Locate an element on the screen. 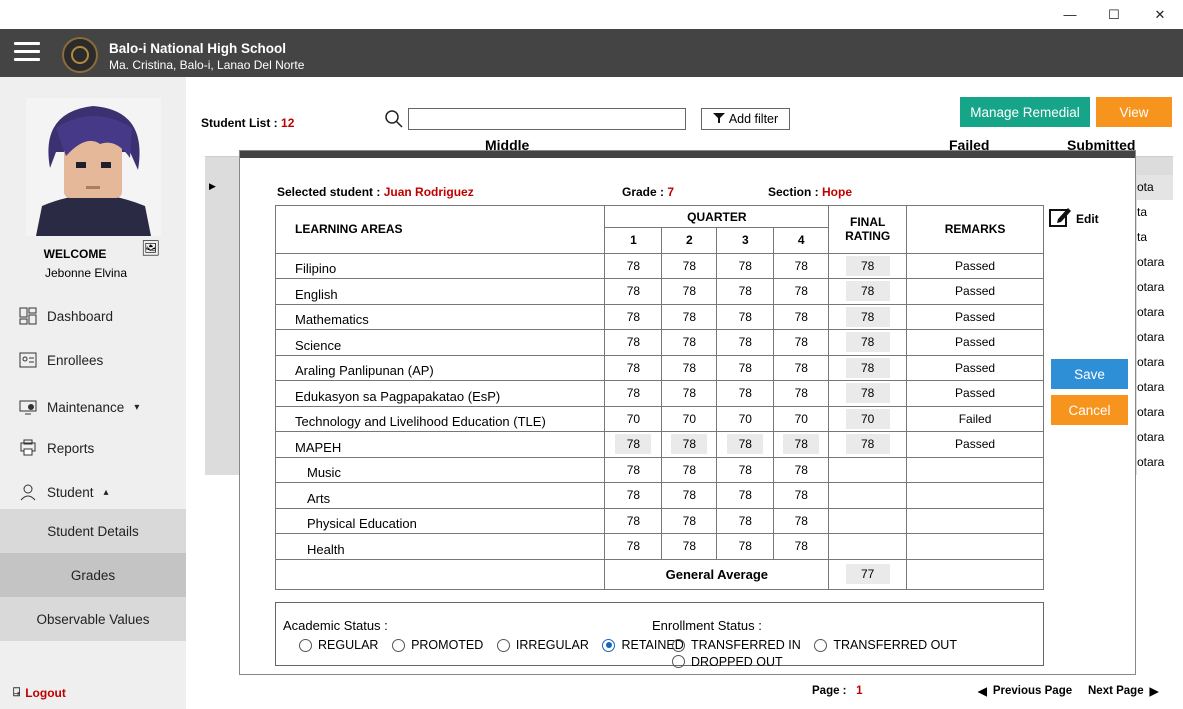  edit-button: Edit is located at coordinates (1073, 218).